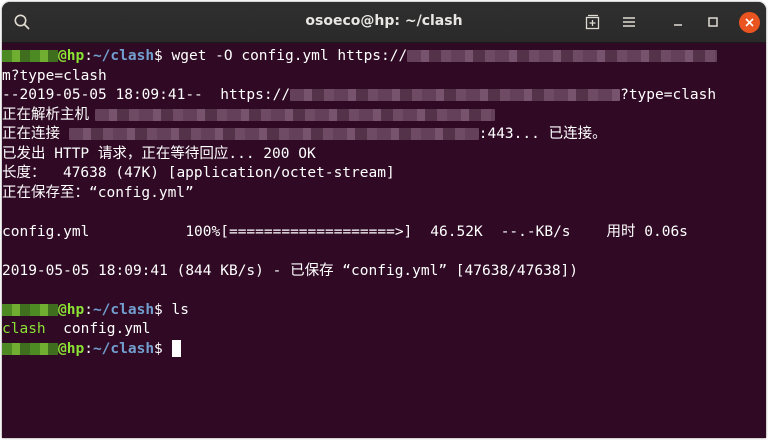  Describe the element at coordinates (456, 231) in the screenshot. I see `progress-size: 46.52K` at that location.